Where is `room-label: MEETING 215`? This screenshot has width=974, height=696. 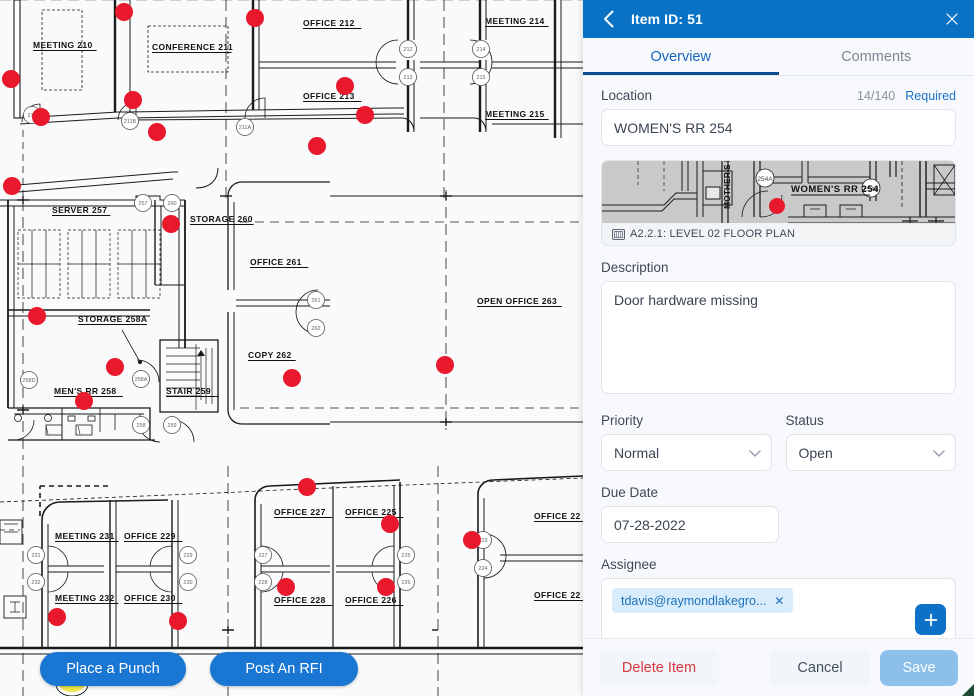
room-label: MEETING 215 is located at coordinates (515, 114).